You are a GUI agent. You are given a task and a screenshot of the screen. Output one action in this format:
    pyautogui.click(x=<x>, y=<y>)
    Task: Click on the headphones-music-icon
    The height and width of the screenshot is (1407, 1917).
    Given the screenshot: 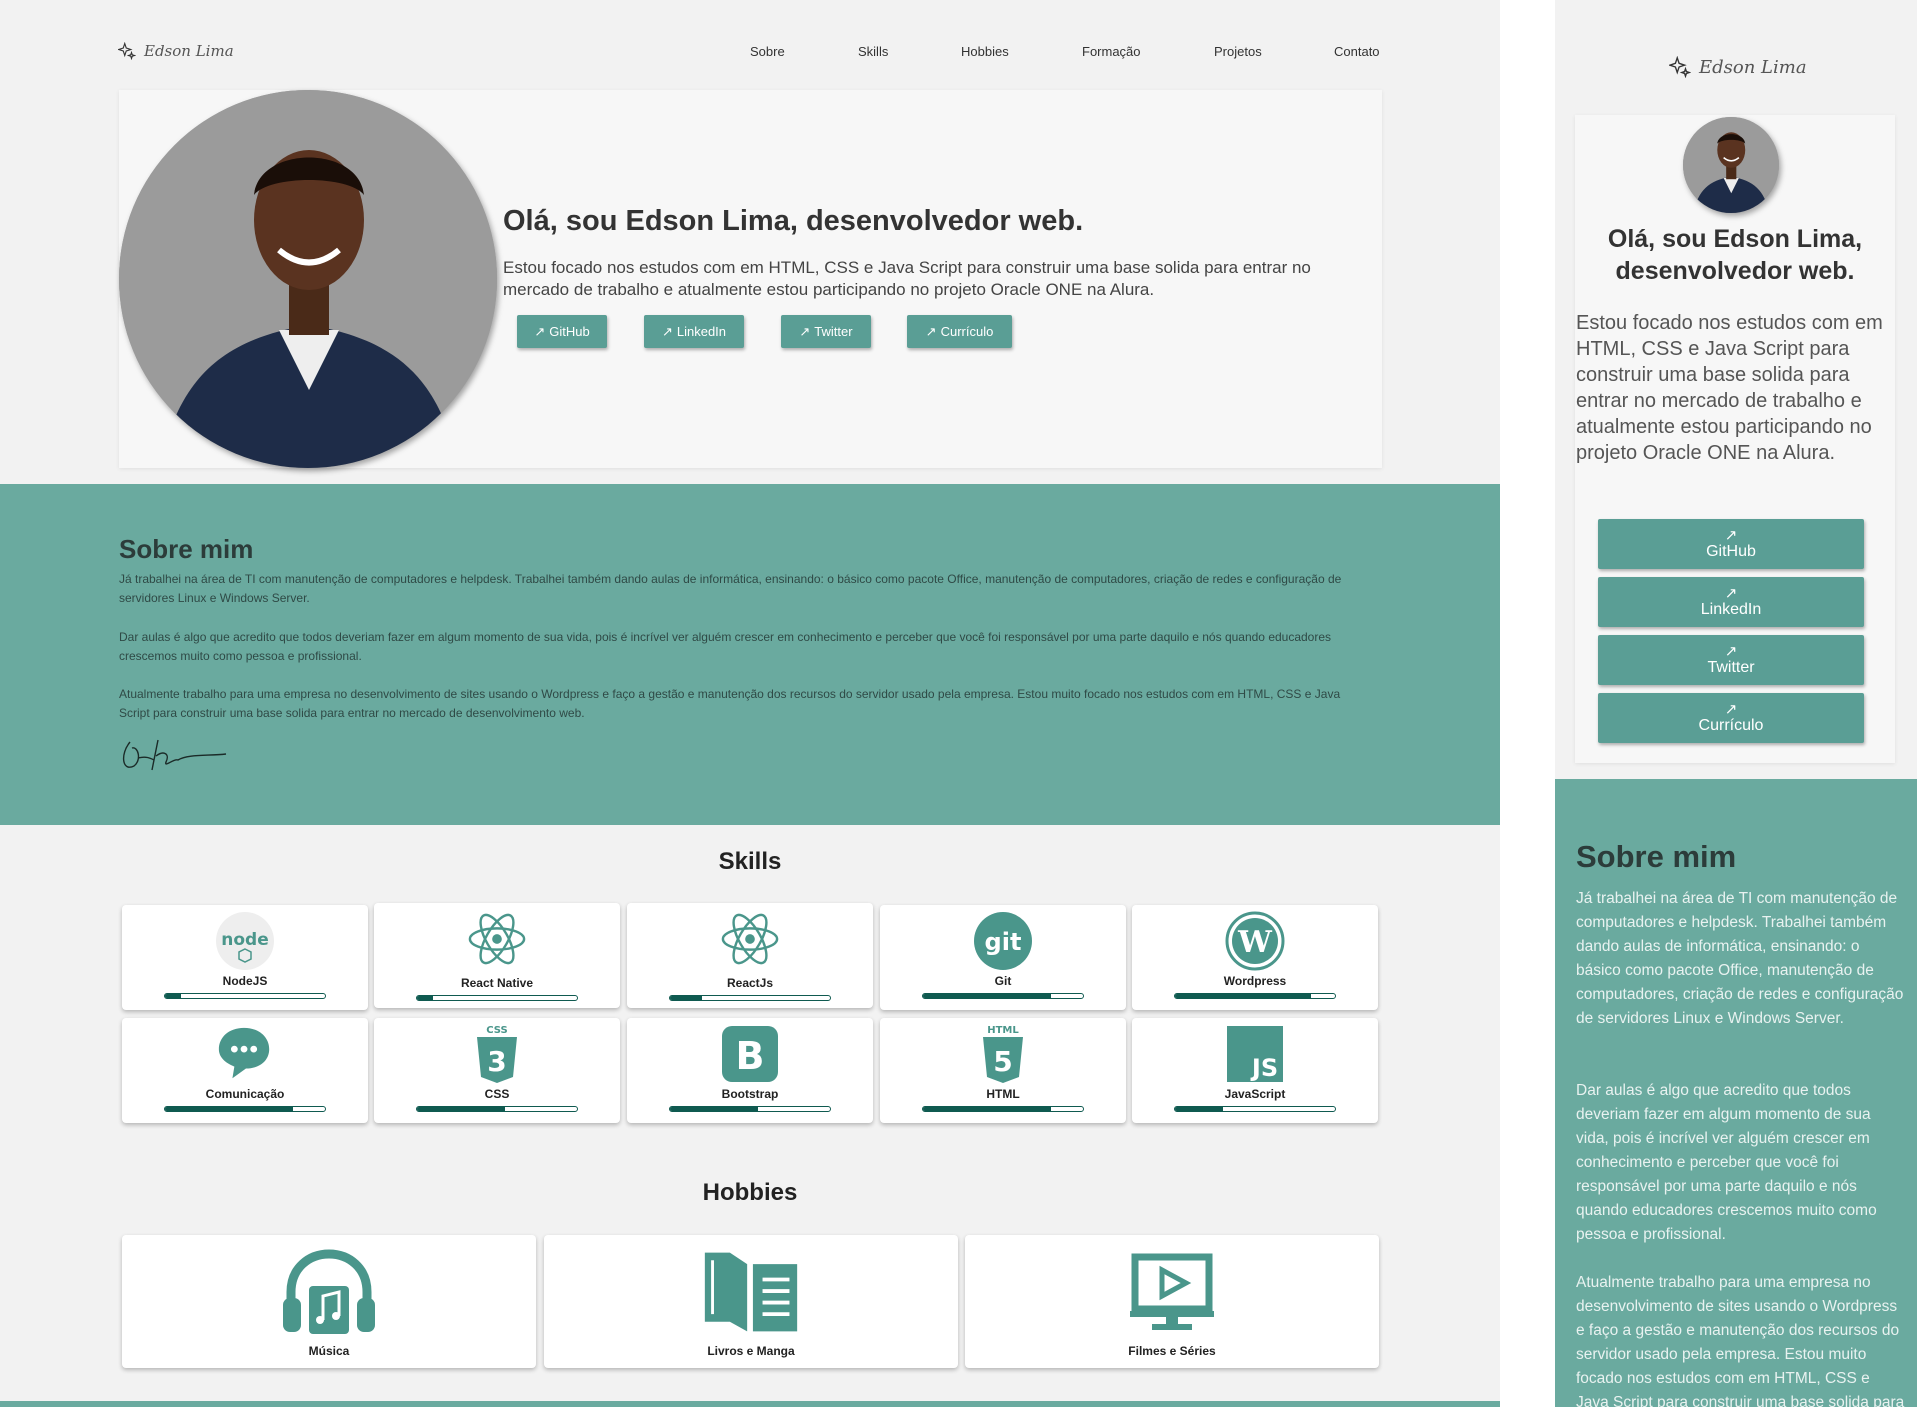 What is the action you would take?
    pyautogui.click(x=329, y=1292)
    